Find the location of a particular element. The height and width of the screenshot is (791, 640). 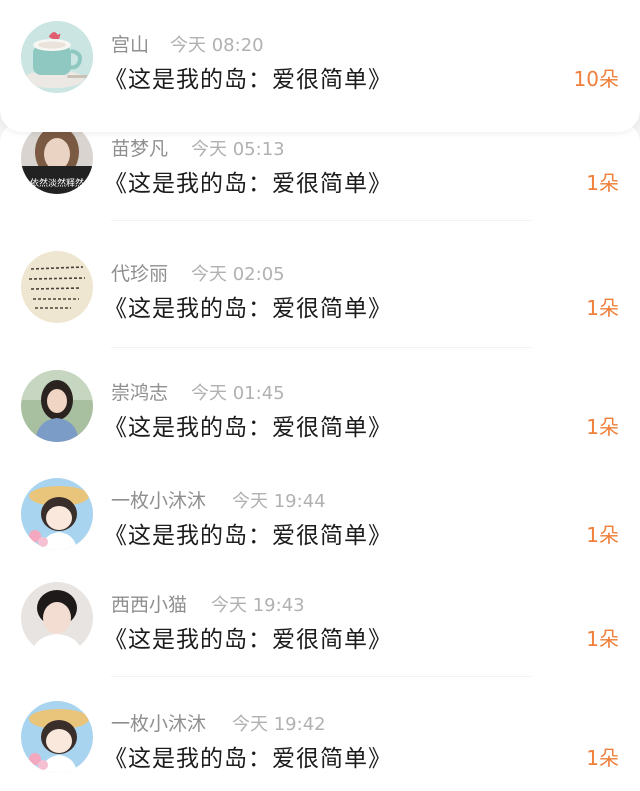

handwriting-avatar is located at coordinates (57, 287).